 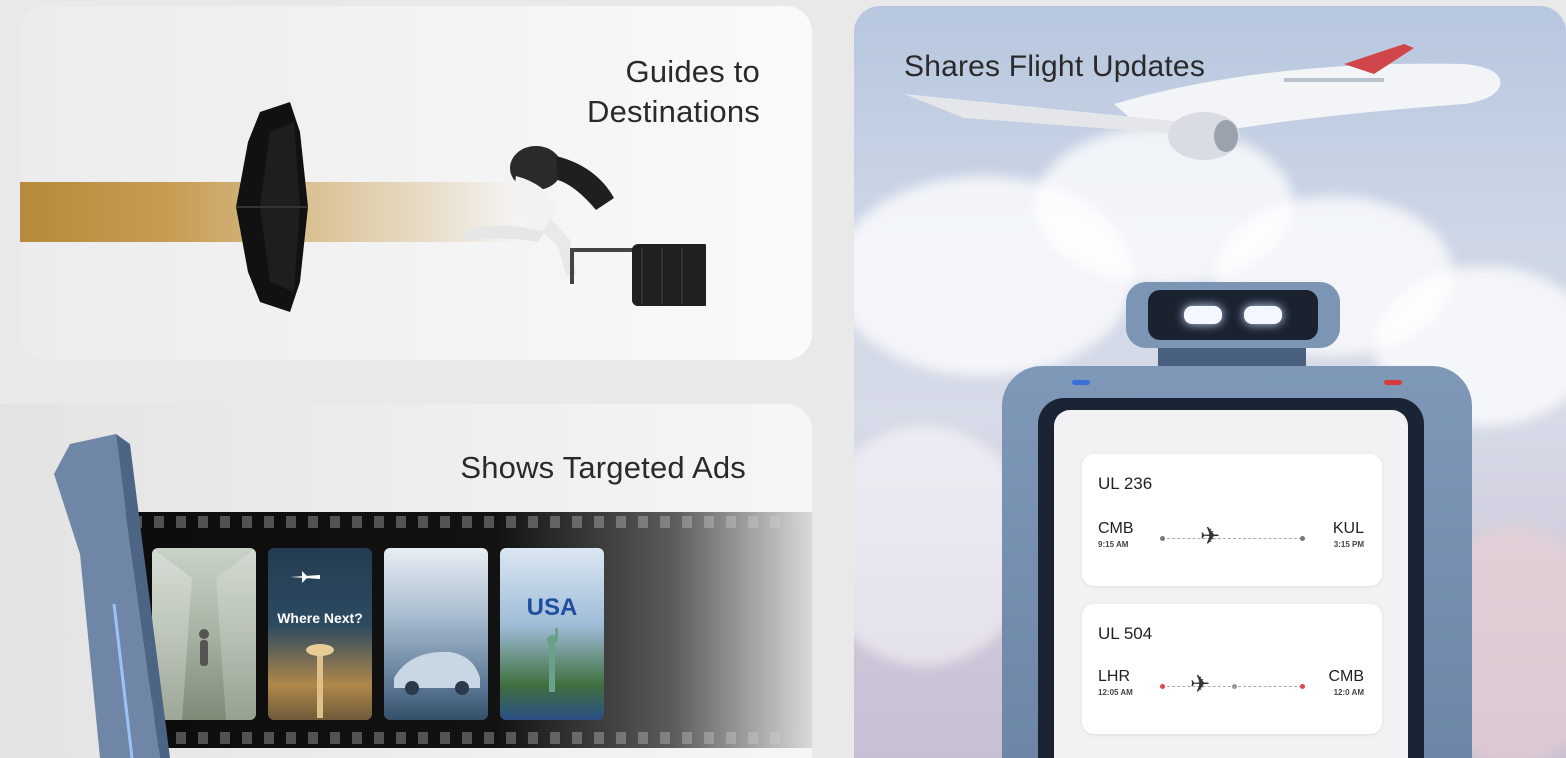 I want to click on robot-eye-left, so click(x=1203, y=315).